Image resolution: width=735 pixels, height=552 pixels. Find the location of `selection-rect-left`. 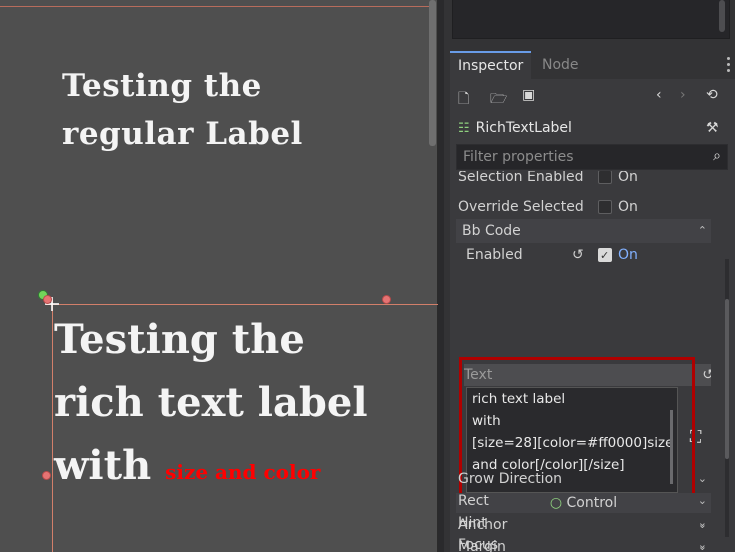

selection-rect-left is located at coordinates (52, 426).